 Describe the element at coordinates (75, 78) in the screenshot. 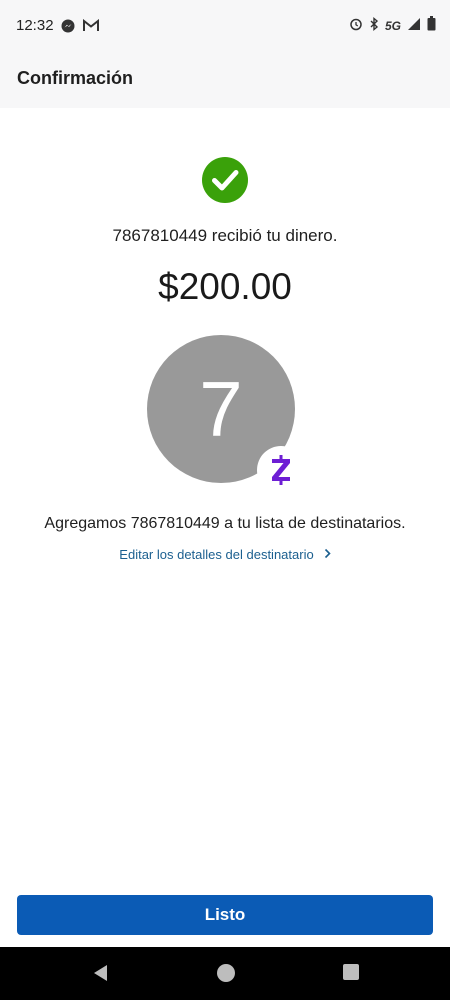

I see `page-title: Confirmación` at that location.